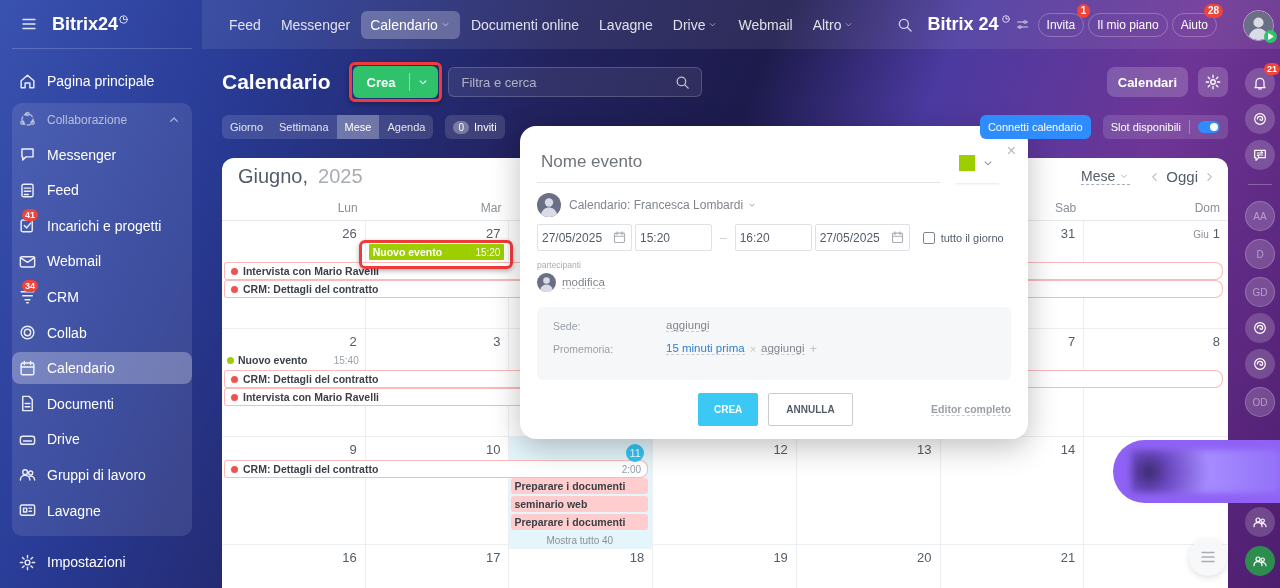 The height and width of the screenshot is (588, 1280). Describe the element at coordinates (340, 176) in the screenshot. I see `year-title: 2025` at that location.